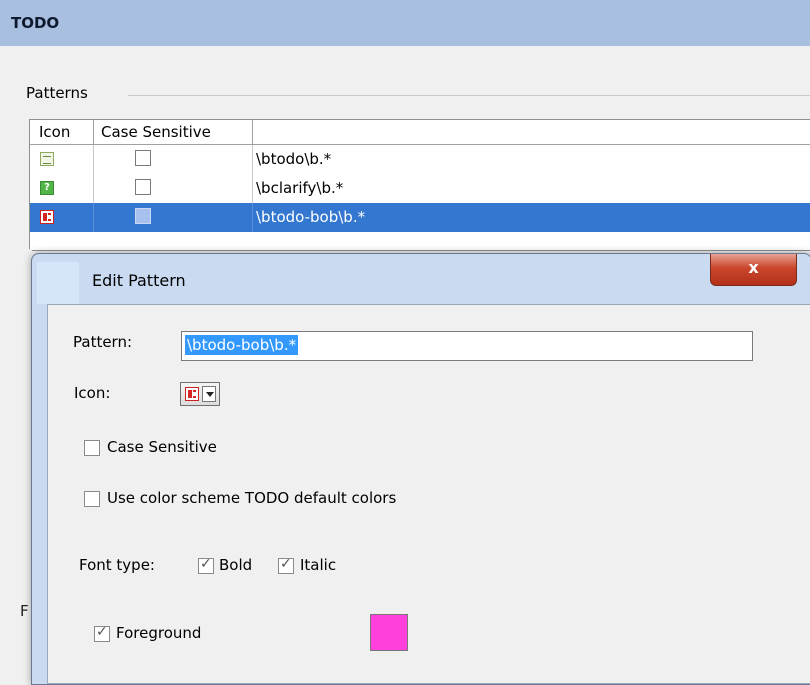 The height and width of the screenshot is (685, 810). Describe the element at coordinates (420, 217) in the screenshot. I see `table-row-selected: \btodo-bob\b.*` at that location.